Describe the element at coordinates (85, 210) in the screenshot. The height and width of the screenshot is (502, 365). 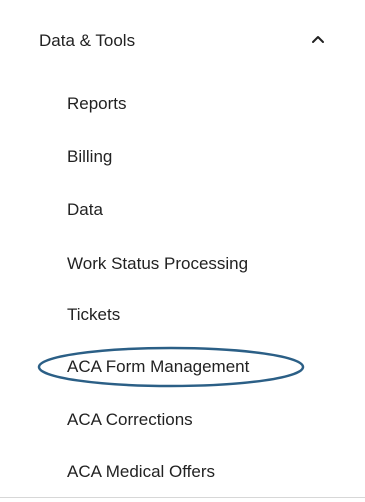
I see `menu-item-data: Data` at that location.